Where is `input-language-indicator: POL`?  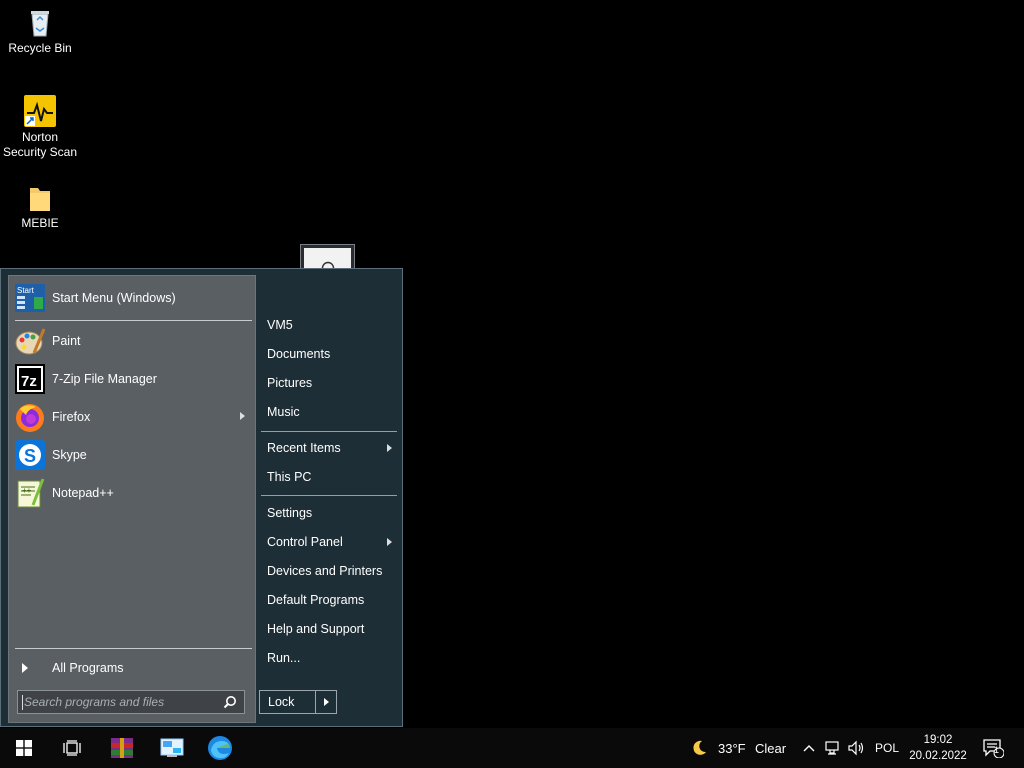
input-language-indicator: POL is located at coordinates (887, 748).